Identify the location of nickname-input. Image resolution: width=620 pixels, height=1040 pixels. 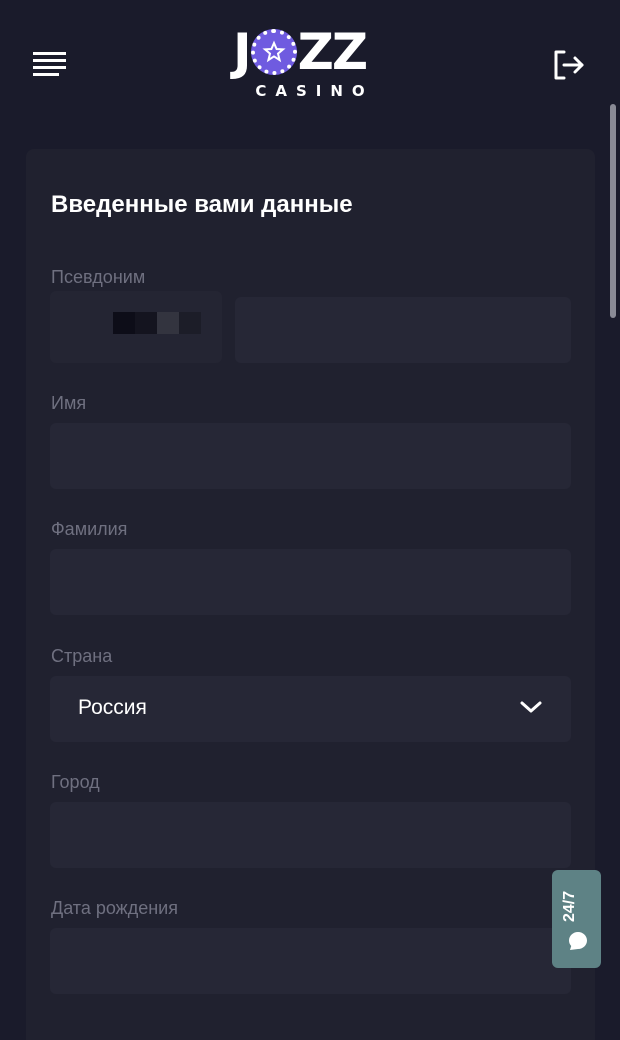
(403, 330).